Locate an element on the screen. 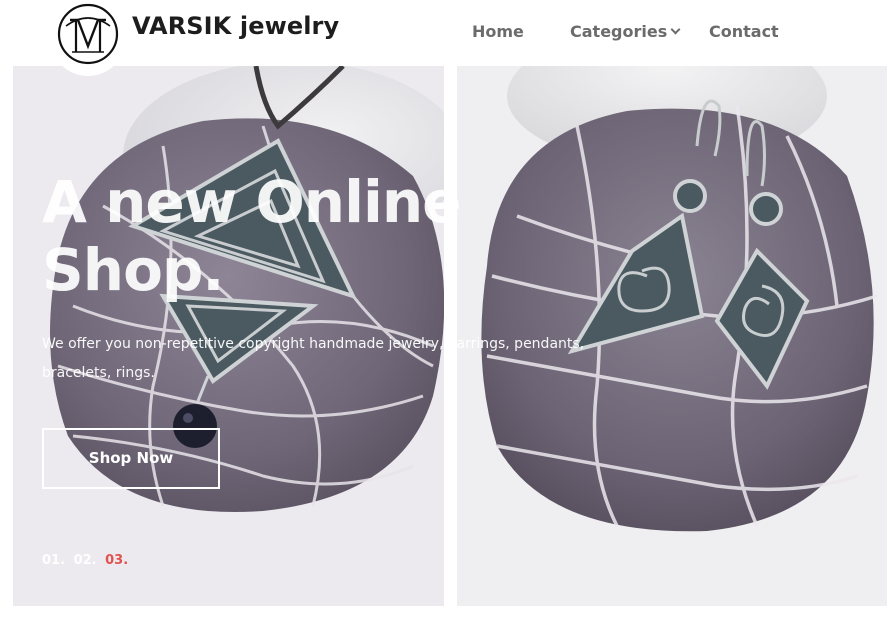 This screenshot has height=637, width=896. hero-subtitle-line2: bracelets, rings. is located at coordinates (98, 373).